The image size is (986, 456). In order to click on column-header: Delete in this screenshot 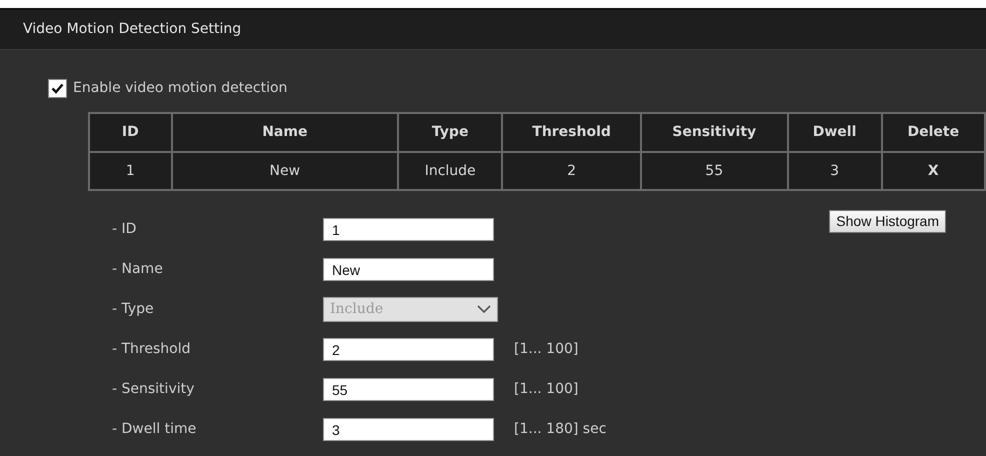, I will do `click(933, 132)`.